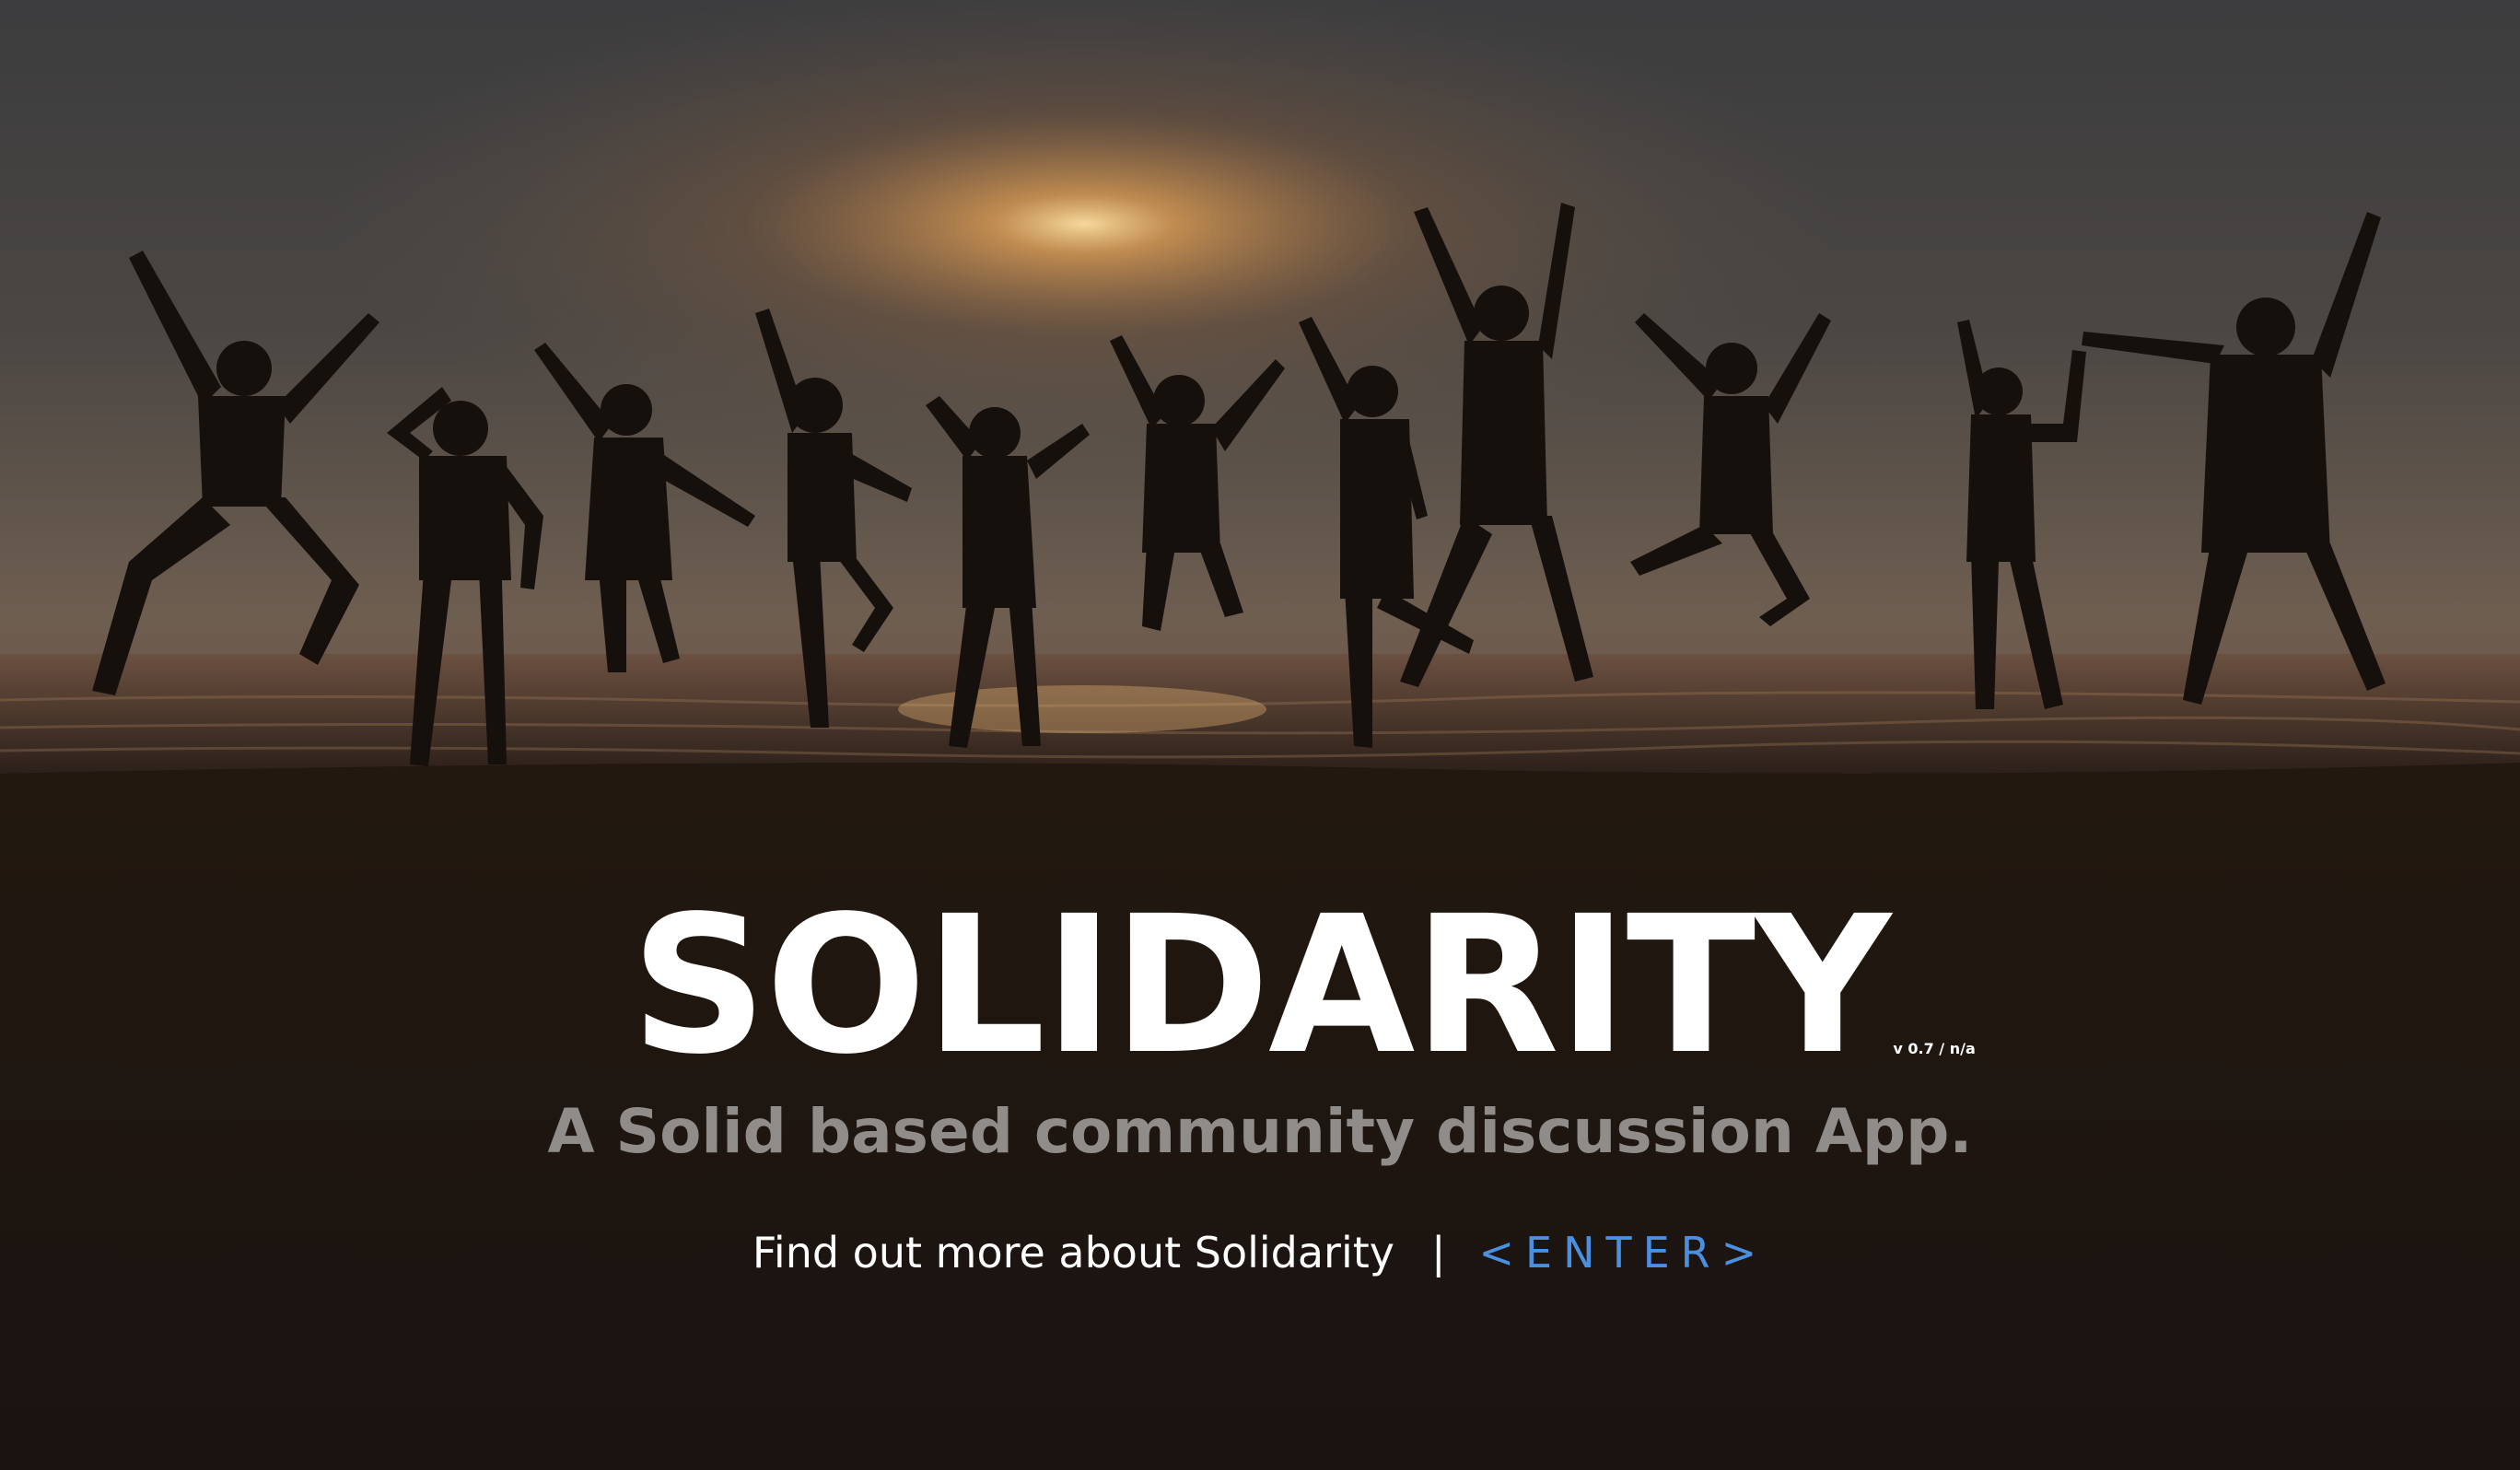 This screenshot has height=1470, width=2520. I want to click on app-title: SOLIDARITY, so click(1261, 985).